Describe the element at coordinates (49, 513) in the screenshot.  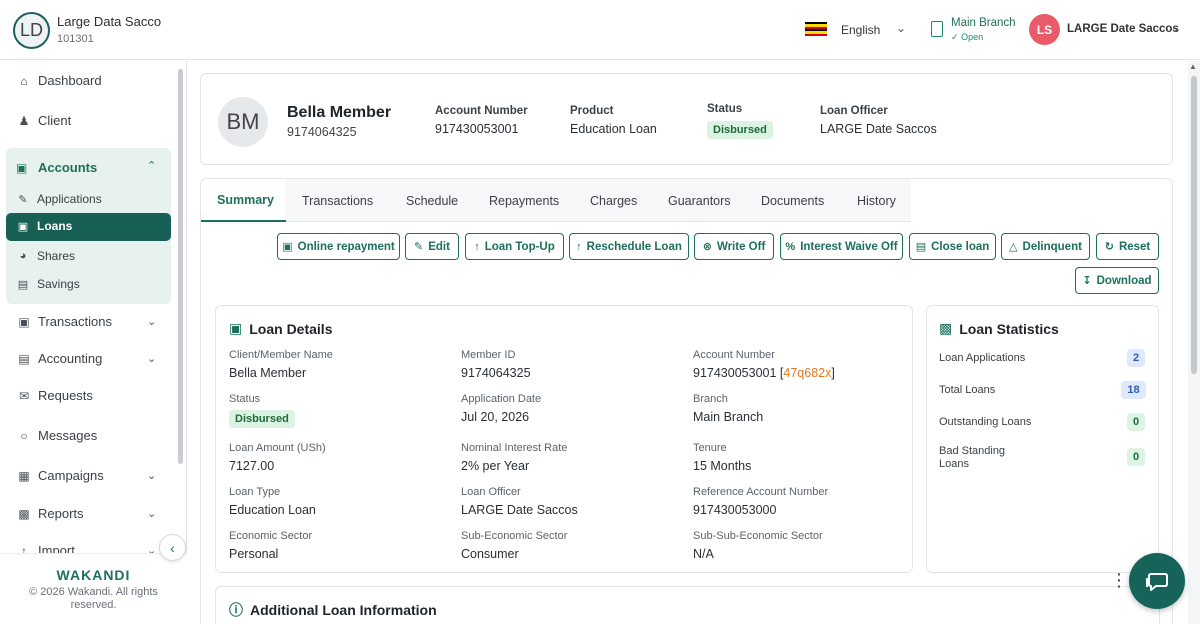
I see `sidebar-item-reports: ▩ Reports` at that location.